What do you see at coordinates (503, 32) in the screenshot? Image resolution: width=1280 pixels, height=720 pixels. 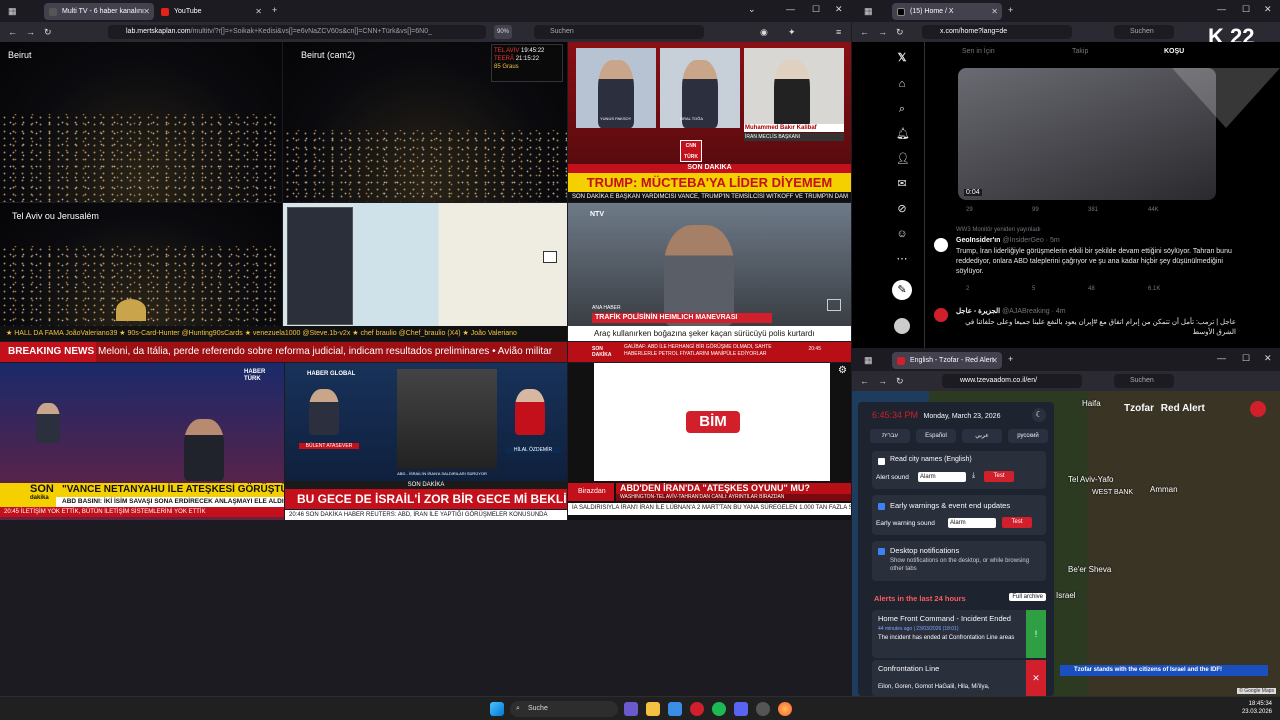 I see `zoom-level: 90%` at bounding box center [503, 32].